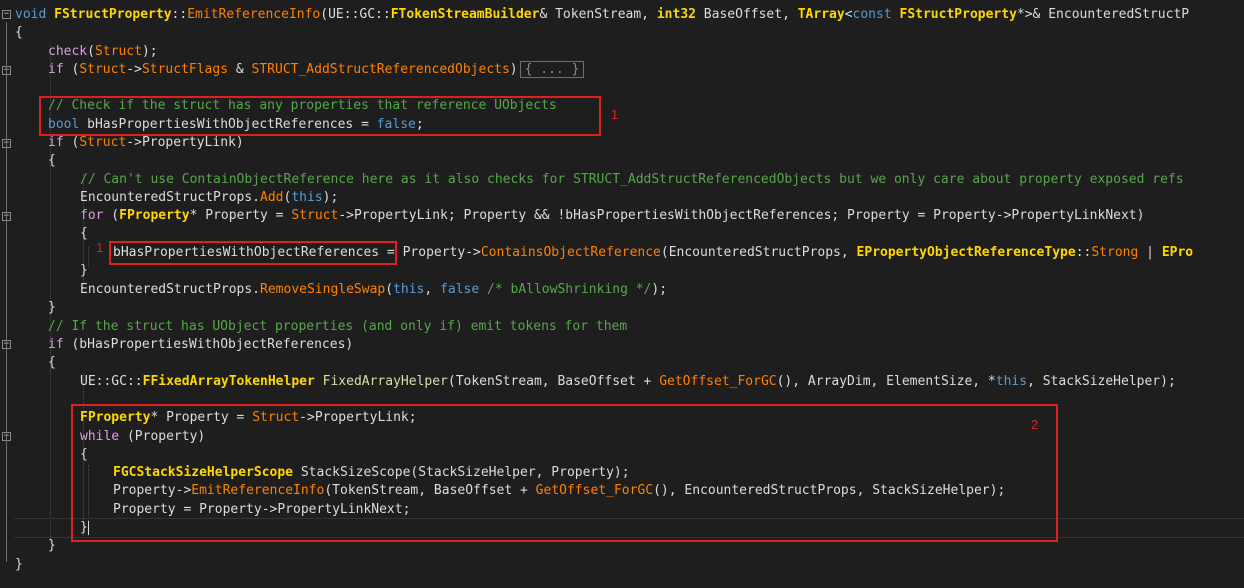 The height and width of the screenshot is (588, 1244). Describe the element at coordinates (821, 14) in the screenshot. I see `type-name: TArray` at that location.